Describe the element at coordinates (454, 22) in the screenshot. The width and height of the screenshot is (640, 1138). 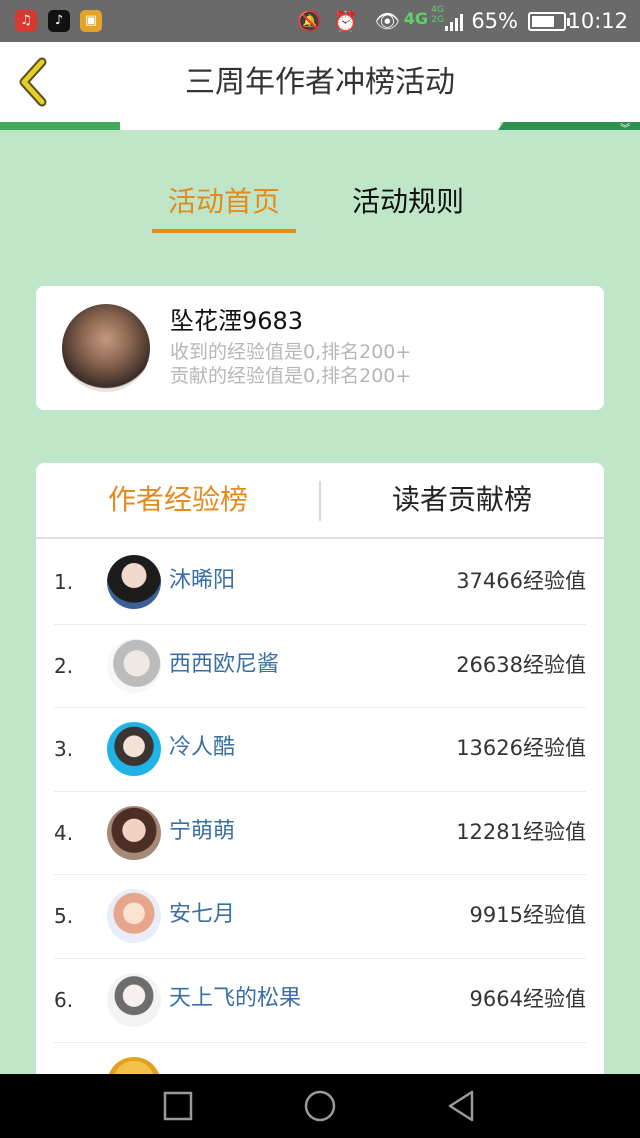
I see `signal-icon` at that location.